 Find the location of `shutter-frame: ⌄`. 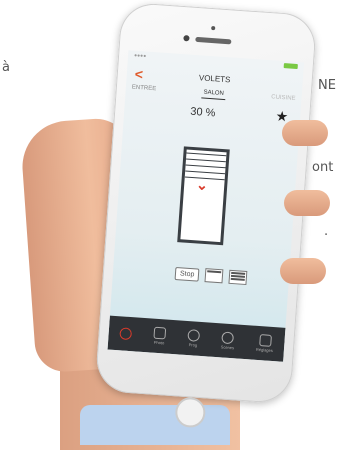

shutter-frame: ⌄ is located at coordinates (203, 196).